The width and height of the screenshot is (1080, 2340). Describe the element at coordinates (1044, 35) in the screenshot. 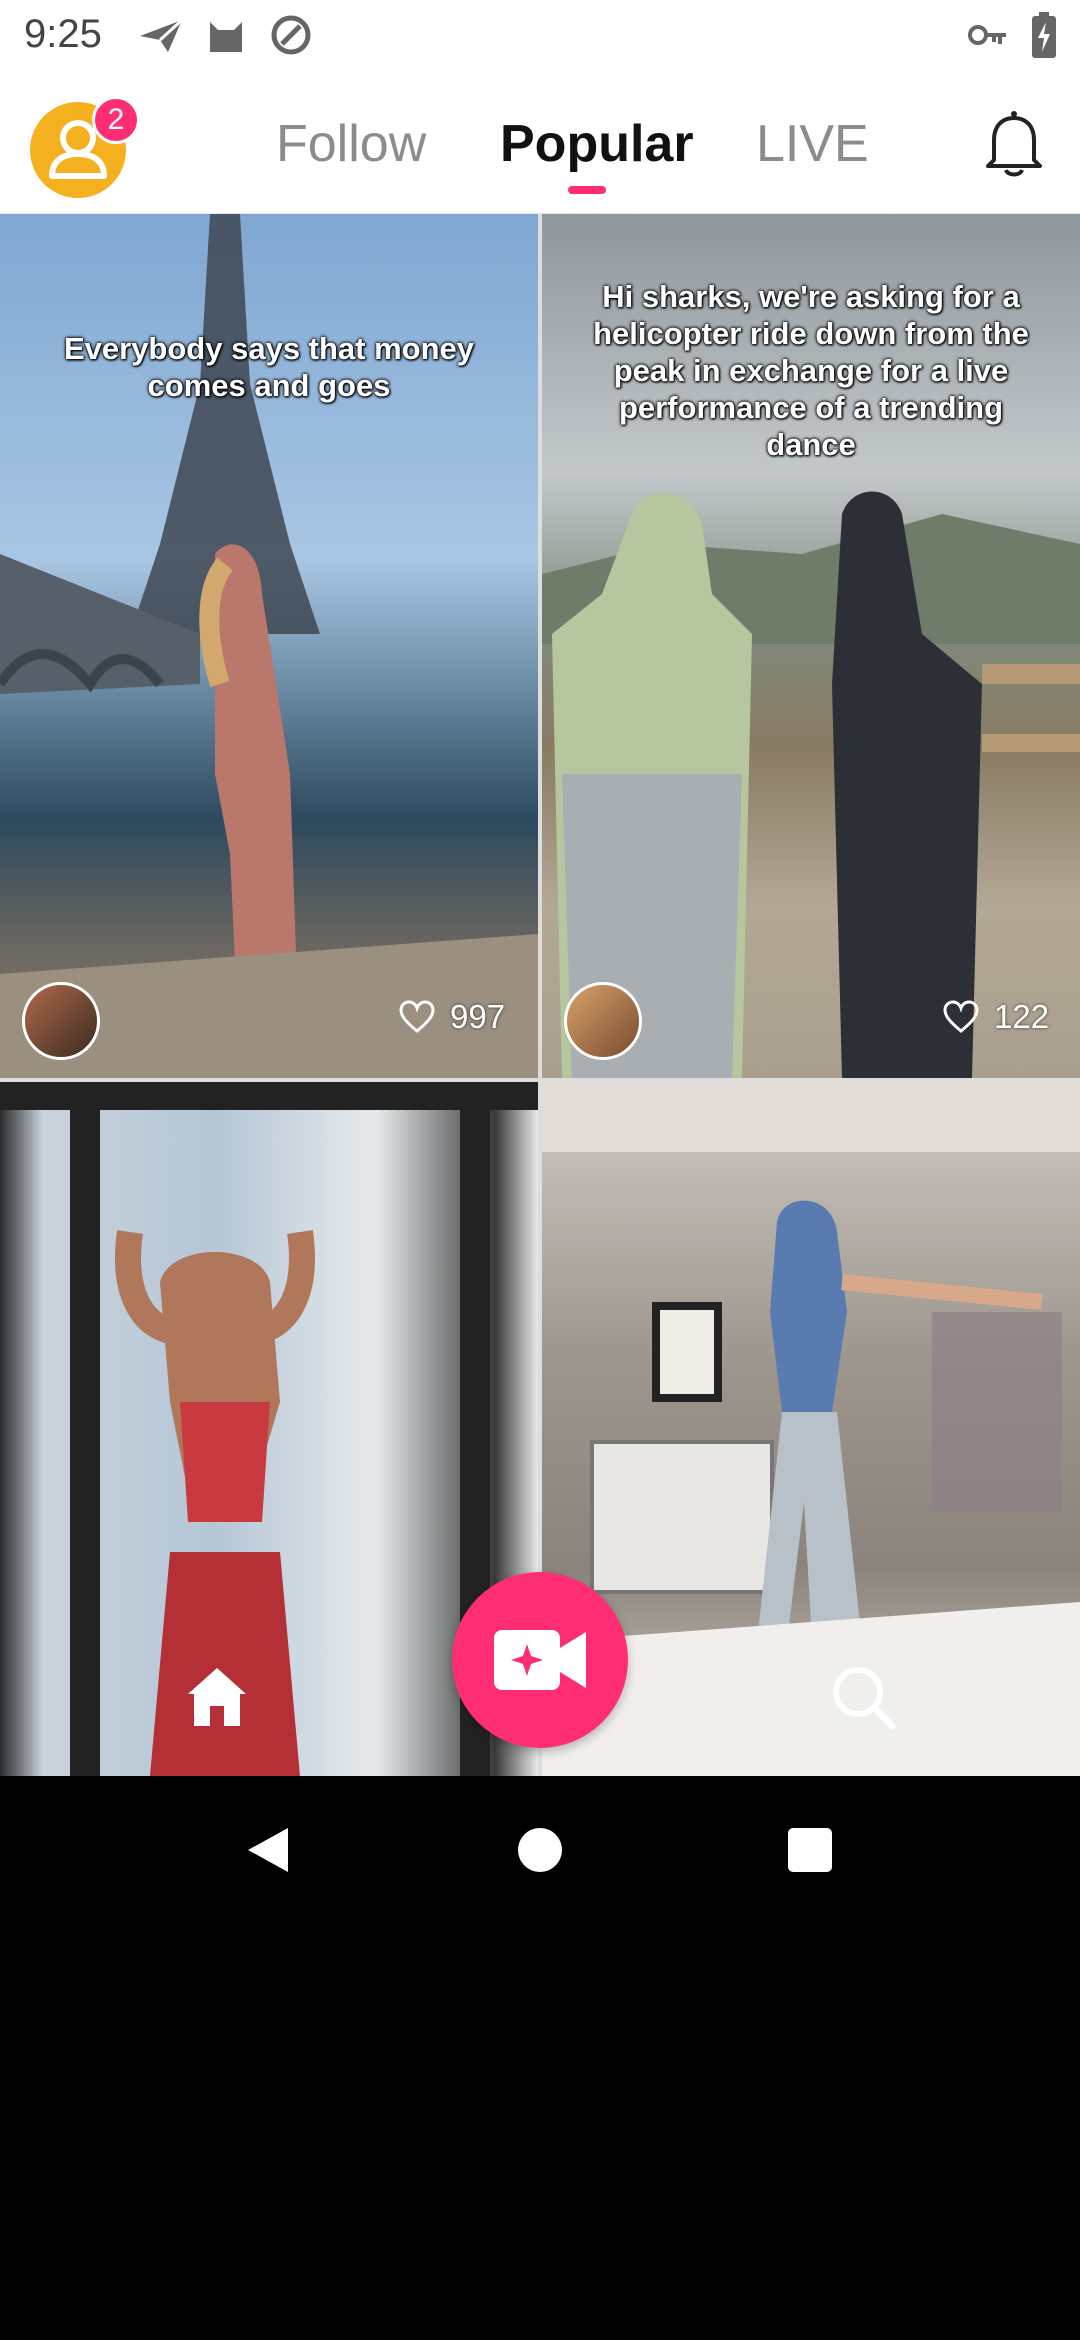

I see `battery-charging-icon` at that location.